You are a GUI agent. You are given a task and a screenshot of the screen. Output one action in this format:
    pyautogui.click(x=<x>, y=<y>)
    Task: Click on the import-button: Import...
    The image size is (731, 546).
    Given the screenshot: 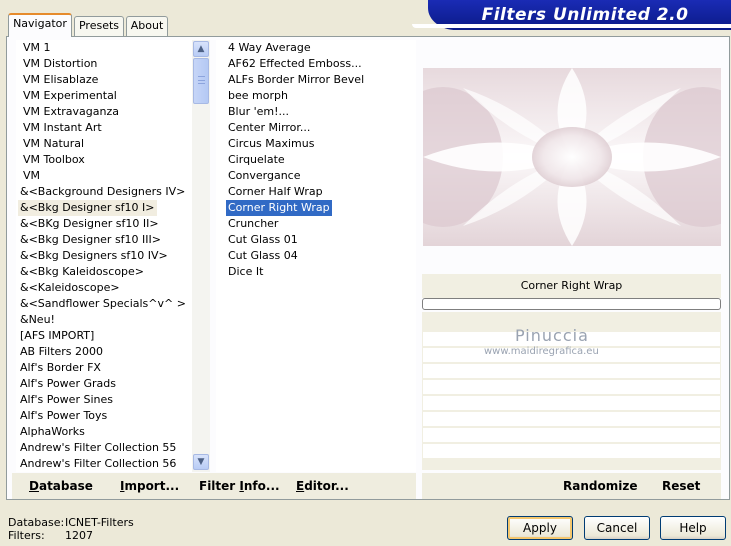 What is the action you would take?
    pyautogui.click(x=149, y=486)
    